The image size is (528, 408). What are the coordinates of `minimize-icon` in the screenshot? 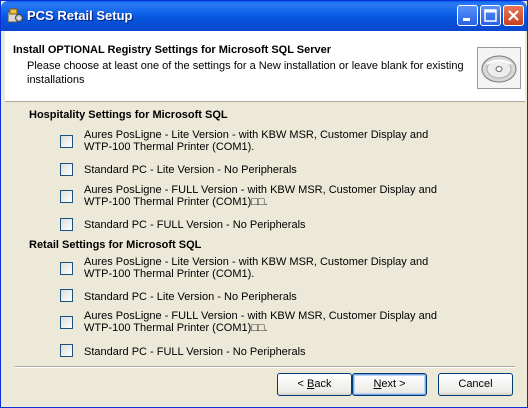 It's located at (466, 19).